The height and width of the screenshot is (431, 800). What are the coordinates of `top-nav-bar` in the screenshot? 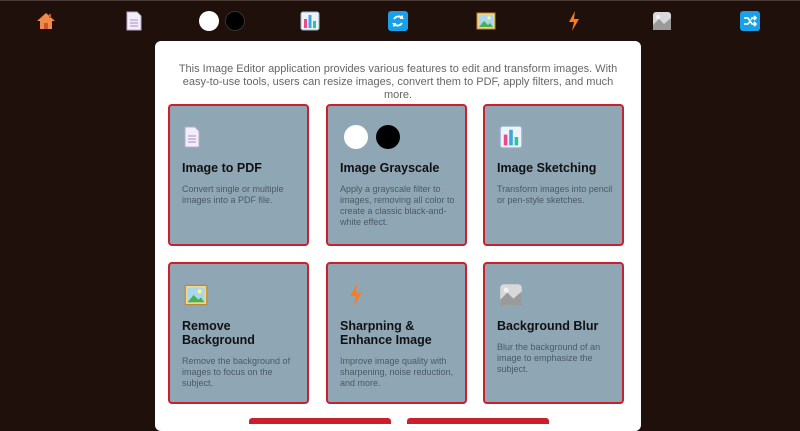 It's located at (400, 20).